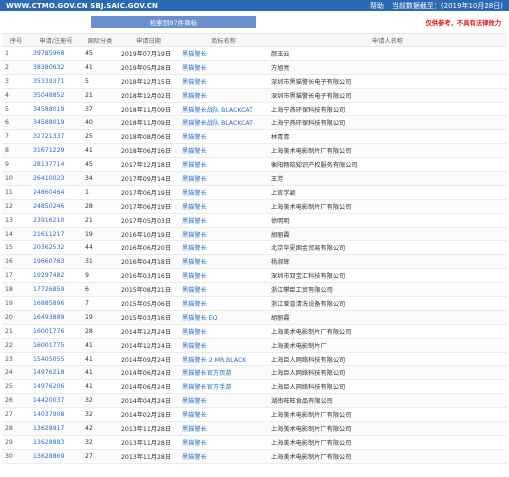 Image resolution: width=509 pixels, height=477 pixels. What do you see at coordinates (223, 317) in the screenshot?
I see `row-trademark: 黑猫警长 EO` at bounding box center [223, 317].